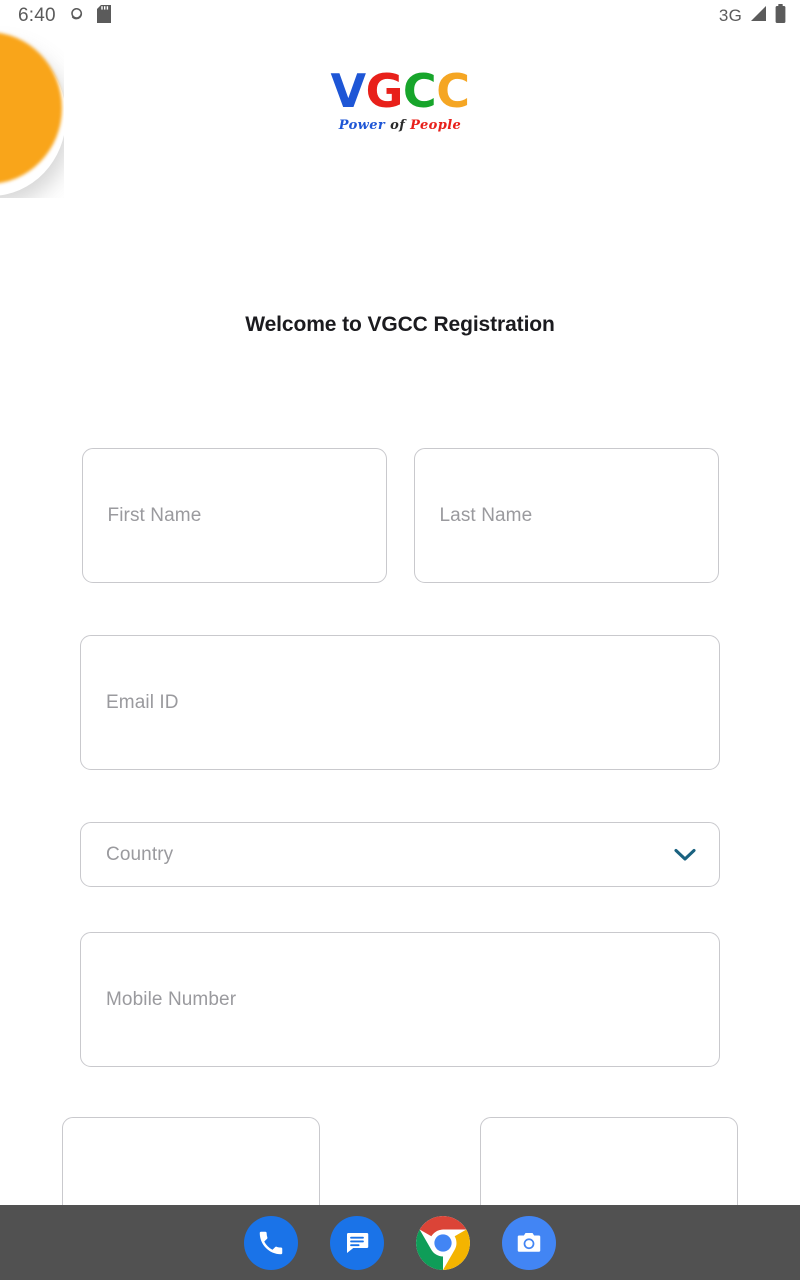  I want to click on sync-icon, so click(76, 16).